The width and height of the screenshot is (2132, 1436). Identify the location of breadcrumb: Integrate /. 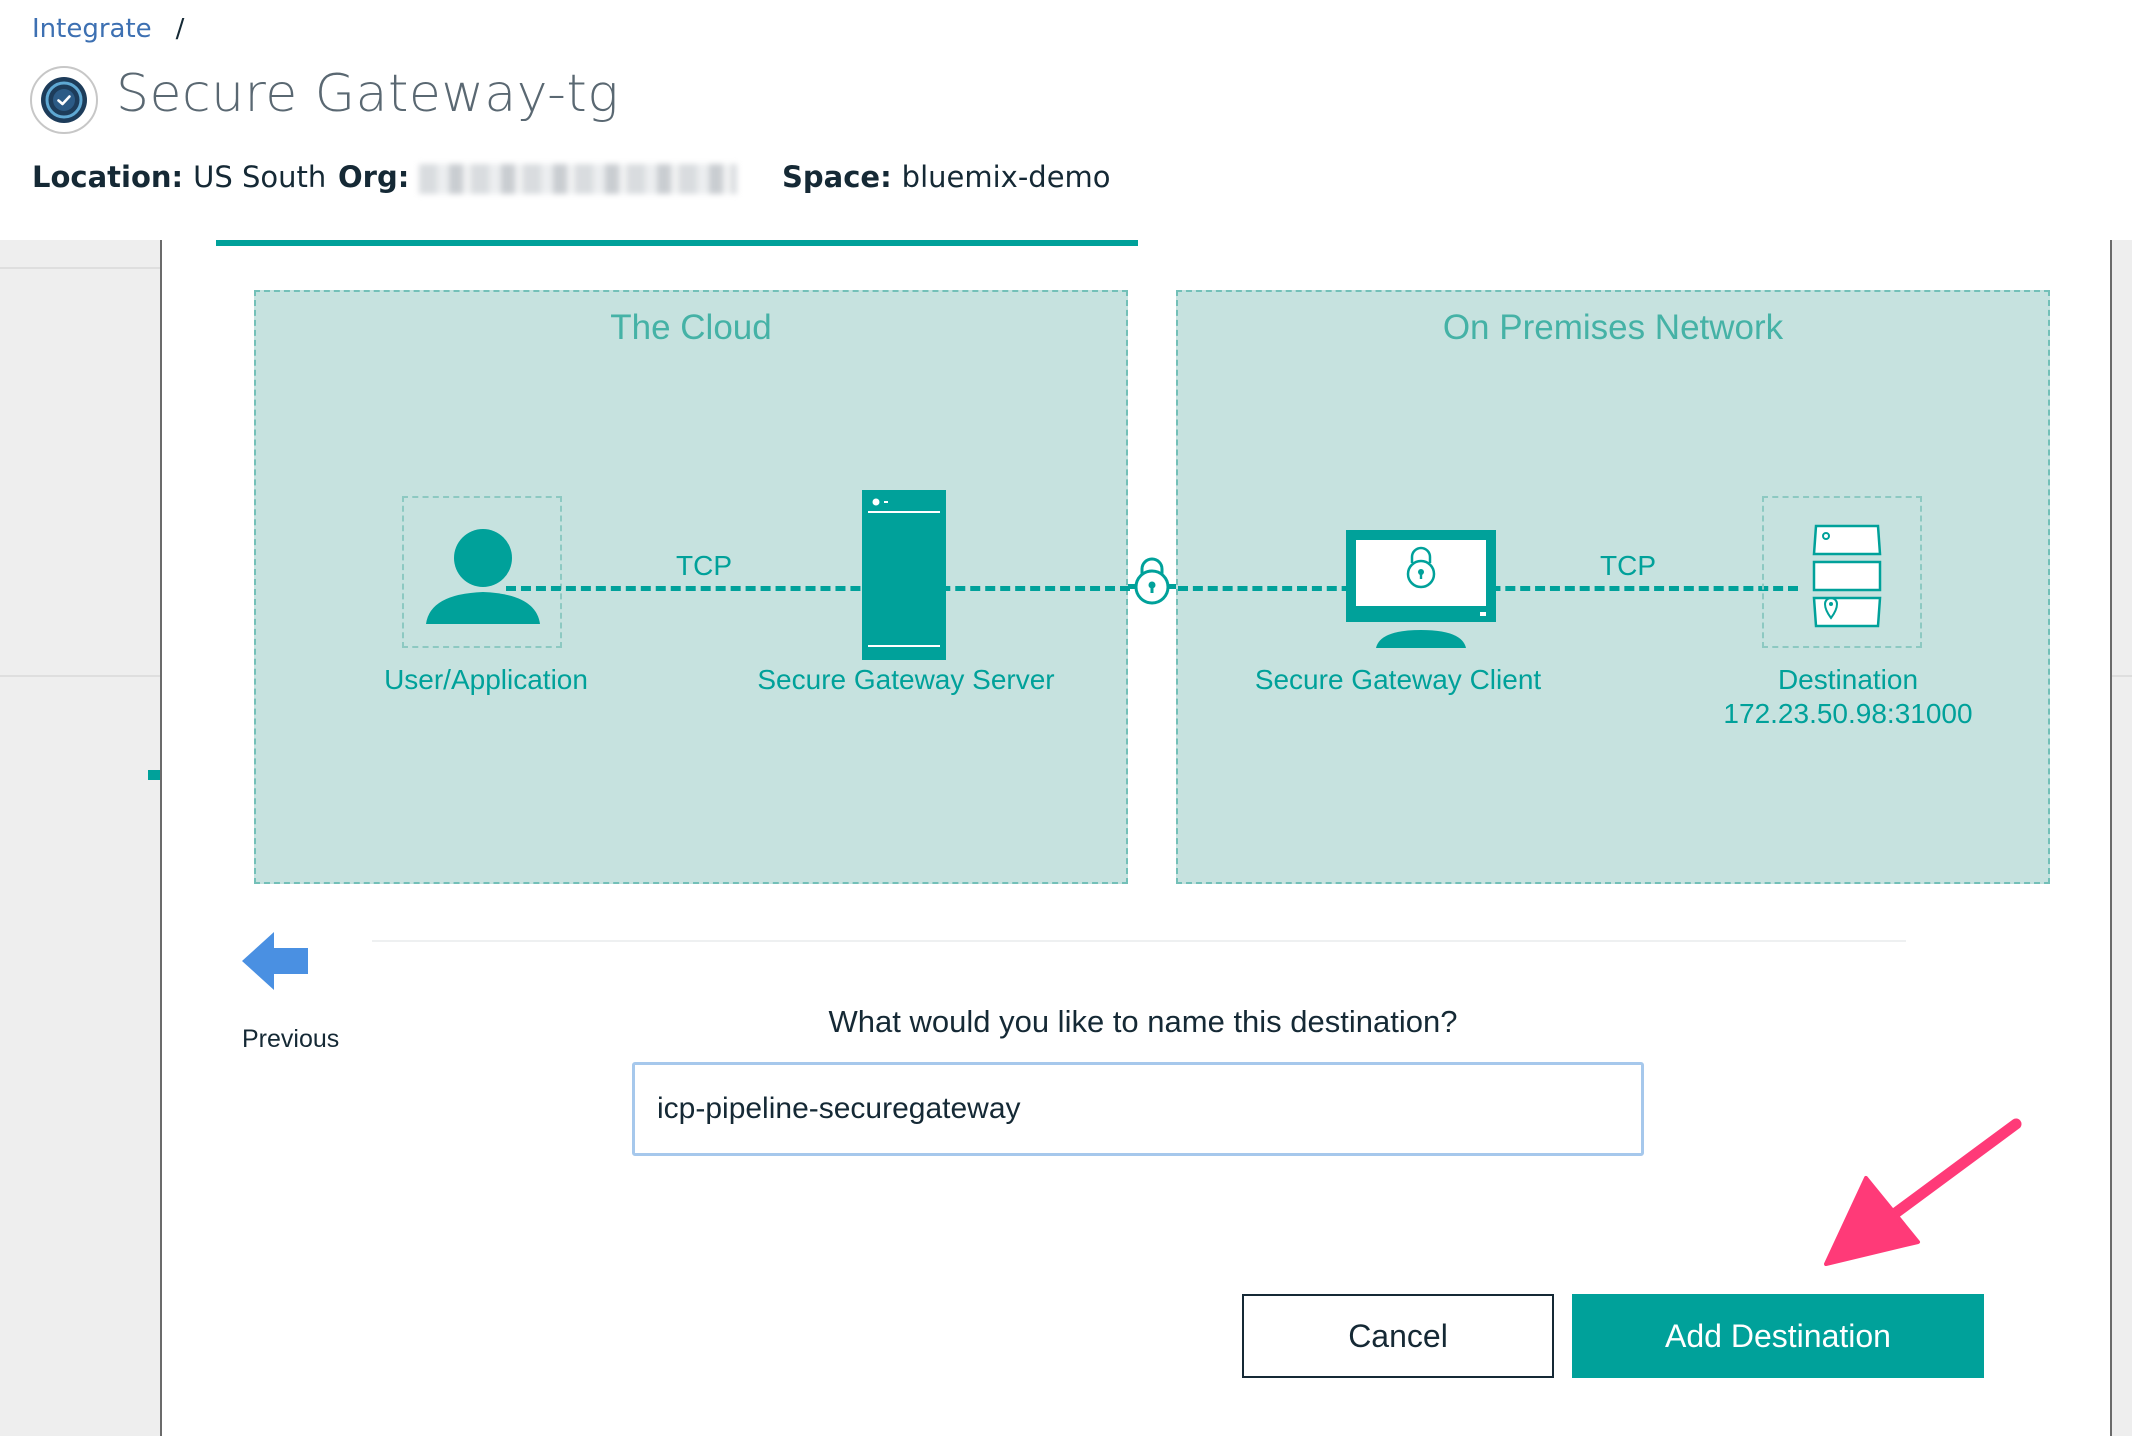
(108, 29).